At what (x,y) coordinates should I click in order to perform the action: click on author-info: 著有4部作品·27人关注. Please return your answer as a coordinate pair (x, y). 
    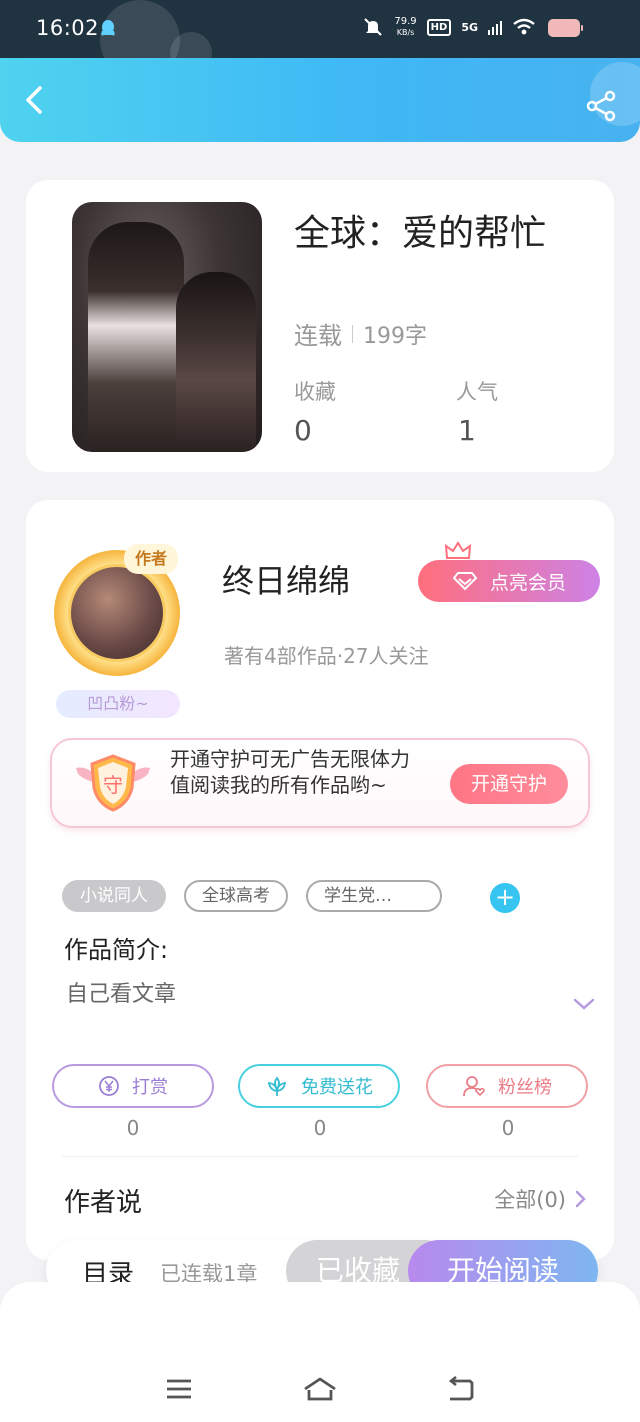
    Looking at the image, I should click on (326, 656).